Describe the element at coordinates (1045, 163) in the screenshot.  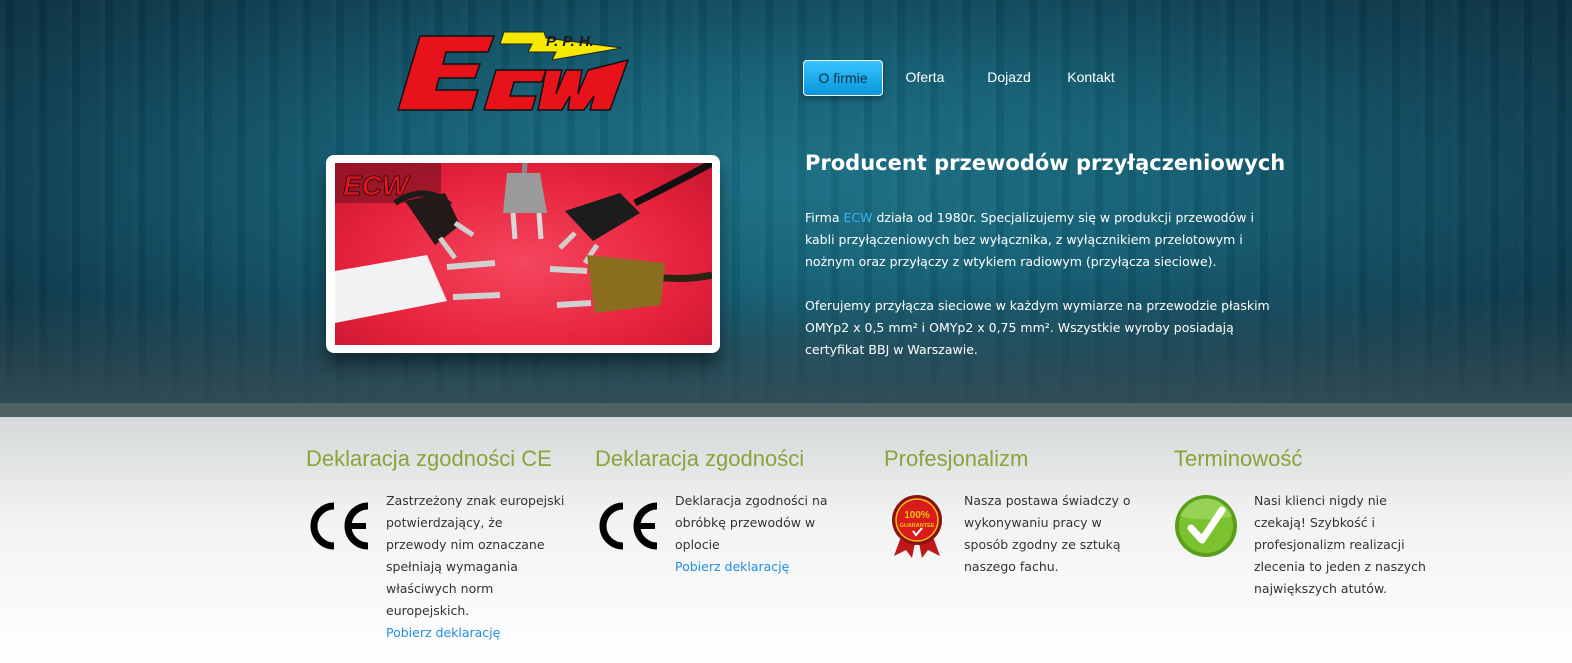
I see `page-title: Producent przewodów przyłączeniowych` at that location.